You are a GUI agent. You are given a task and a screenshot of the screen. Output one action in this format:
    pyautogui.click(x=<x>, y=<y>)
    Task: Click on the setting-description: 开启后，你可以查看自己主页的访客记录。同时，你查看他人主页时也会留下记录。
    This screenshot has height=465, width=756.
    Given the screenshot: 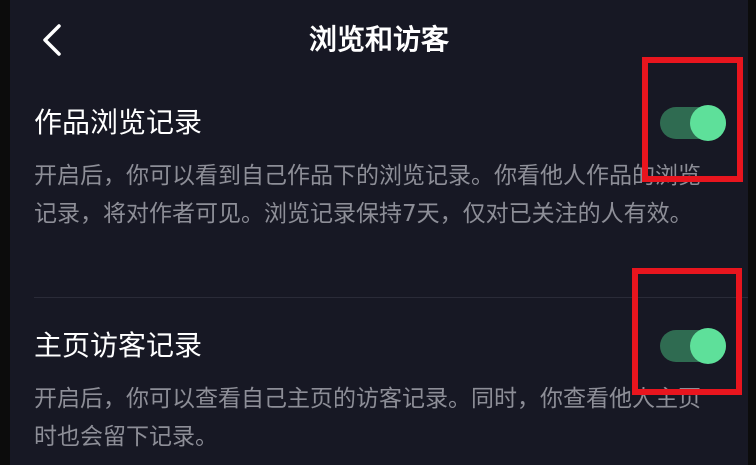 What is the action you would take?
    pyautogui.click(x=367, y=418)
    